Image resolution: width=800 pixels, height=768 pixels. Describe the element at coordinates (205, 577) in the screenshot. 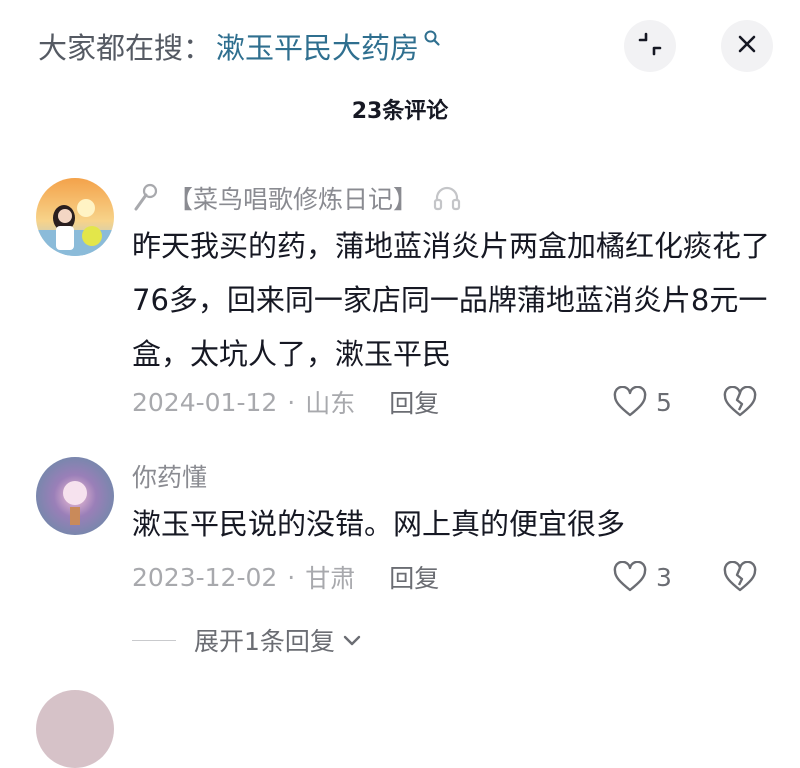

I see `comment-date: 2023-12-02` at that location.